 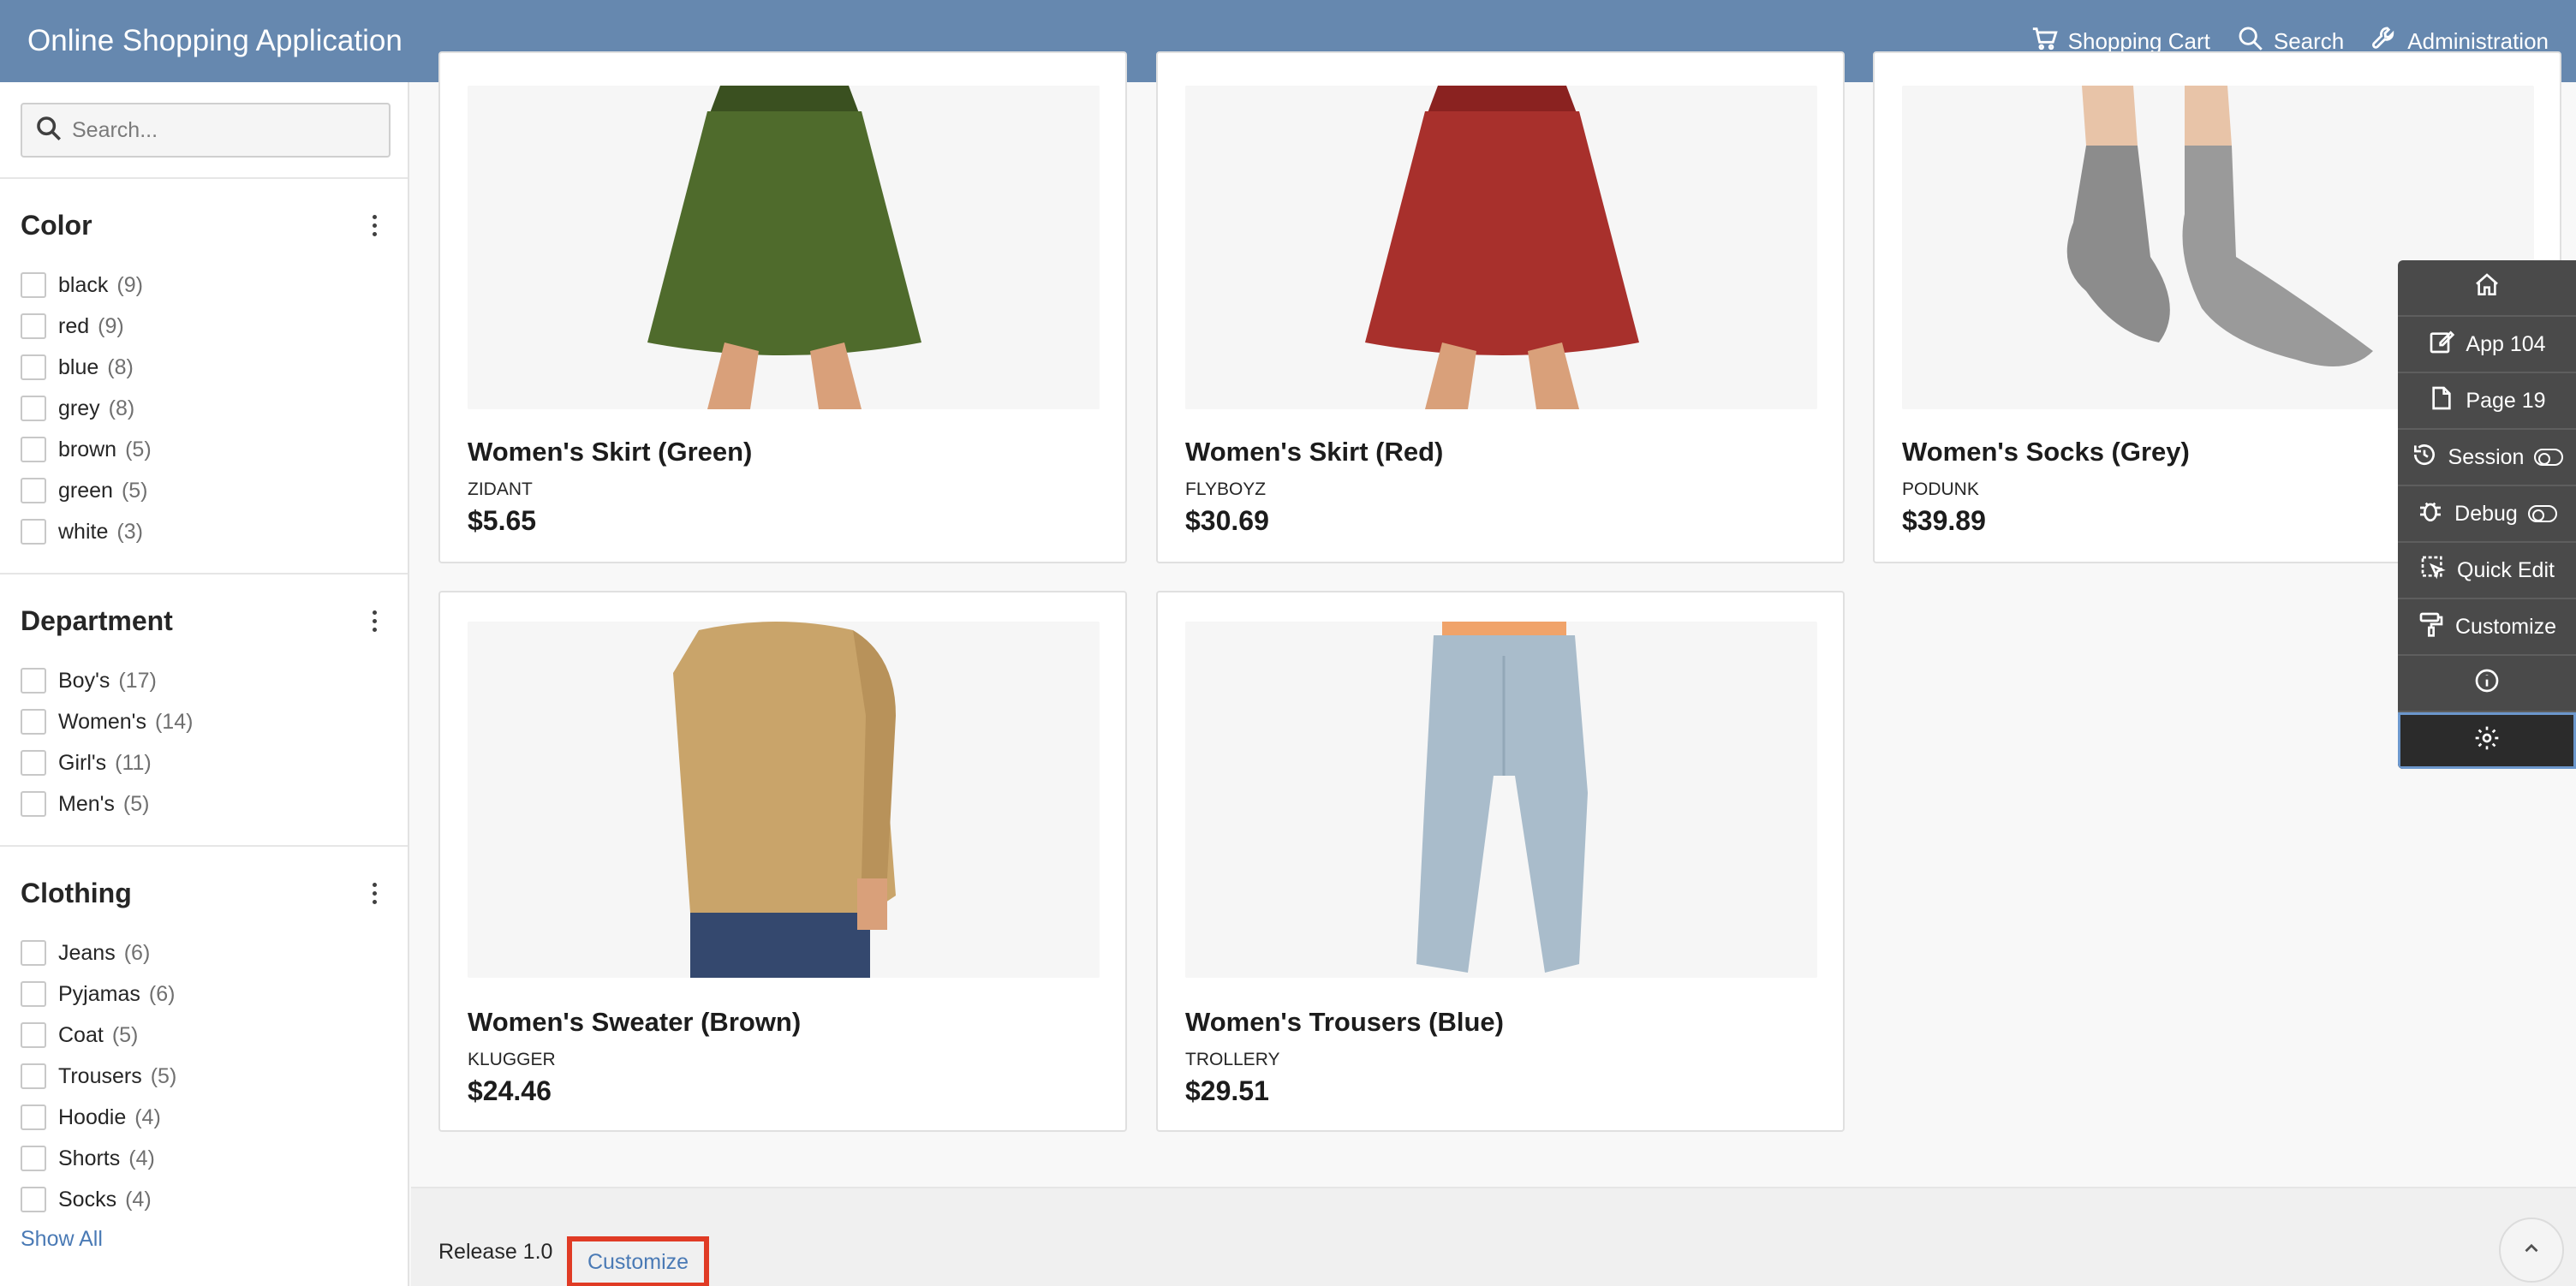 I want to click on facet-option-label: Hoodie, so click(x=93, y=1116).